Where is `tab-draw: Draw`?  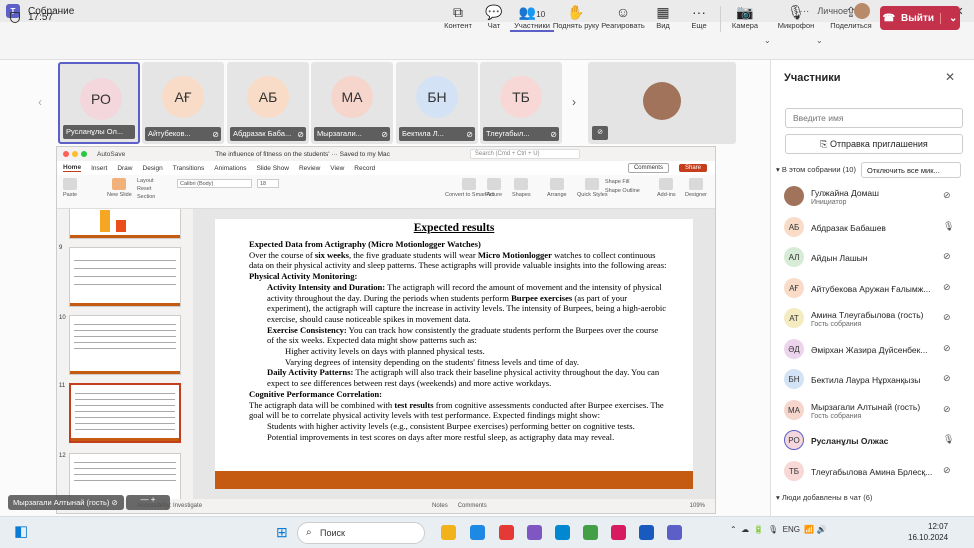 tab-draw: Draw is located at coordinates (124, 168).